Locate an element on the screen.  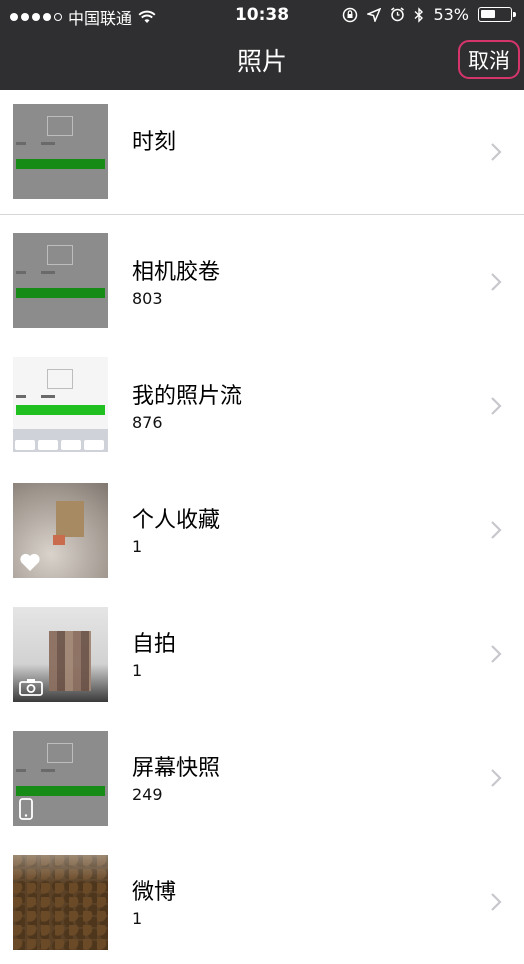
page-title: 照片 is located at coordinates (261, 61).